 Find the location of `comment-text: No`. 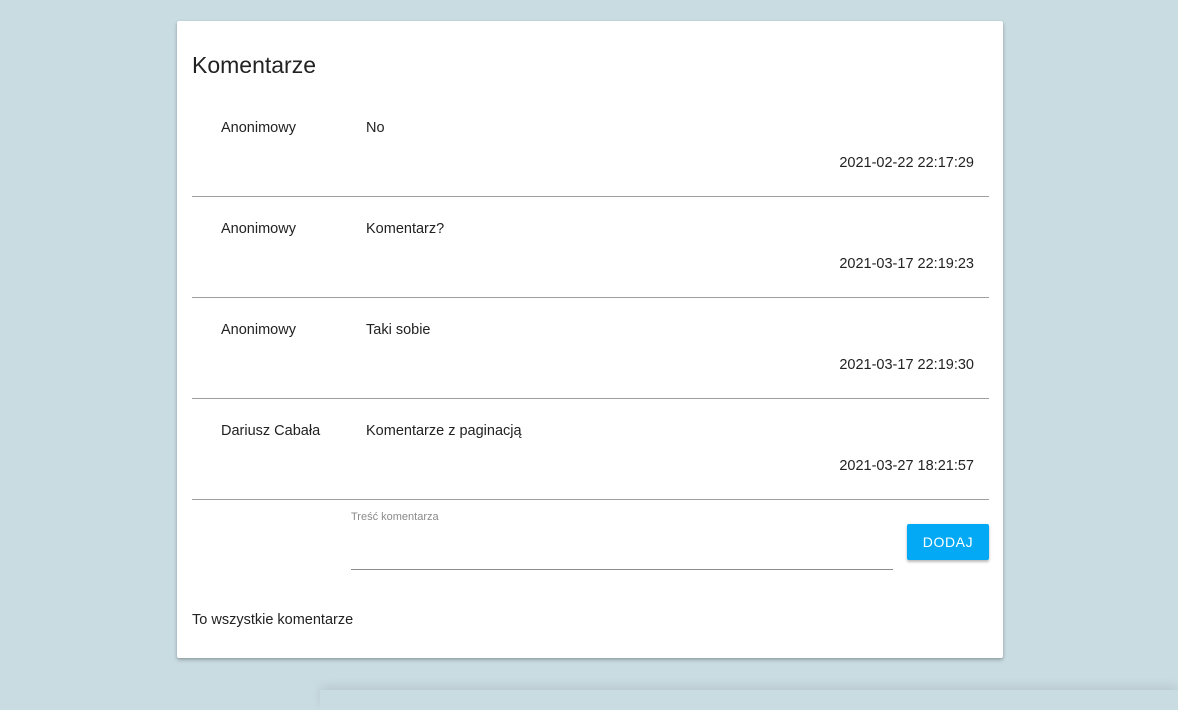

comment-text: No is located at coordinates (375, 128).